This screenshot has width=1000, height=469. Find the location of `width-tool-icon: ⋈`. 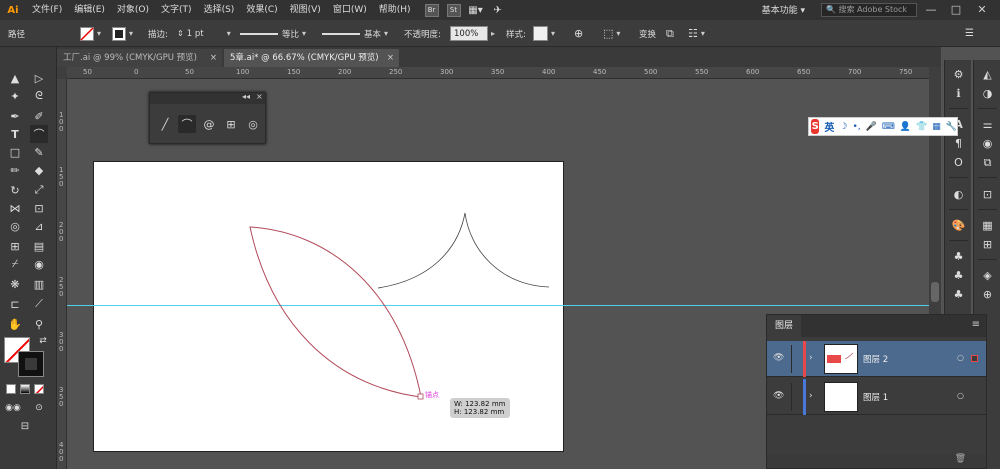

width-tool-icon: ⋈ is located at coordinates (15, 208).